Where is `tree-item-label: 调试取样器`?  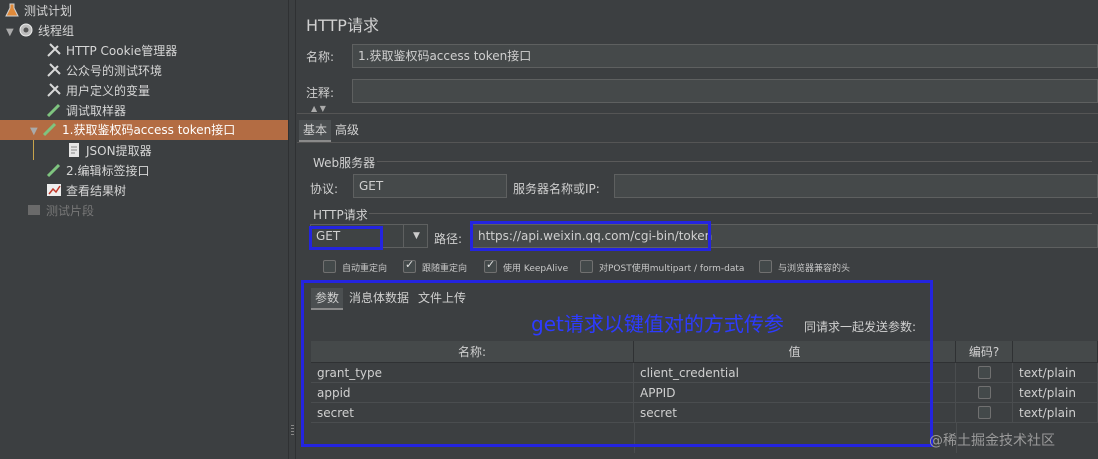
tree-item-label: 调试取样器 is located at coordinates (96, 111).